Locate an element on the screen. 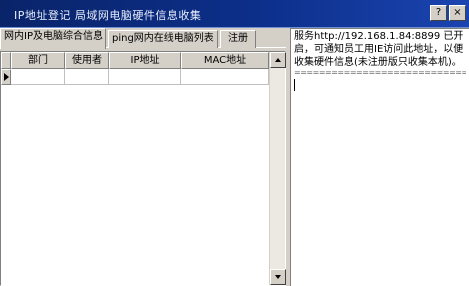 The image size is (469, 286). arrow-down-icon is located at coordinates (278, 277).